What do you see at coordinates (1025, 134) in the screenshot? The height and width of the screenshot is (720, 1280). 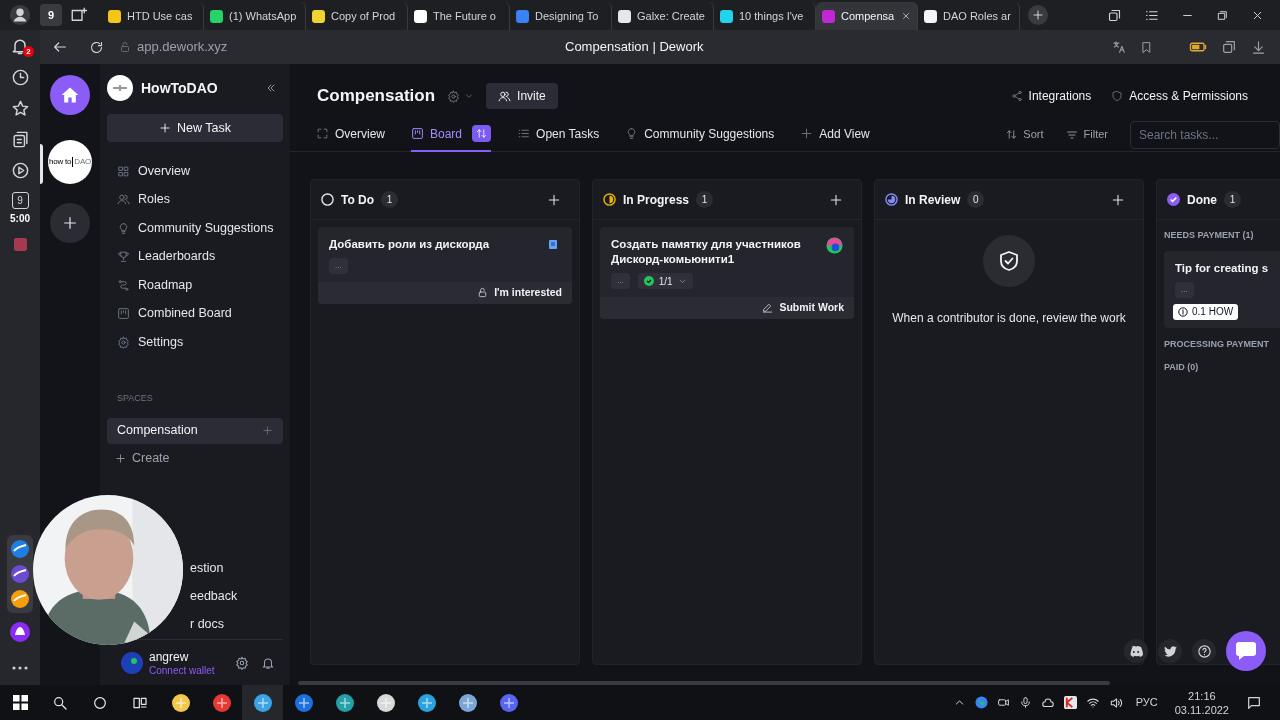 I see `sort-button: Sort` at bounding box center [1025, 134].